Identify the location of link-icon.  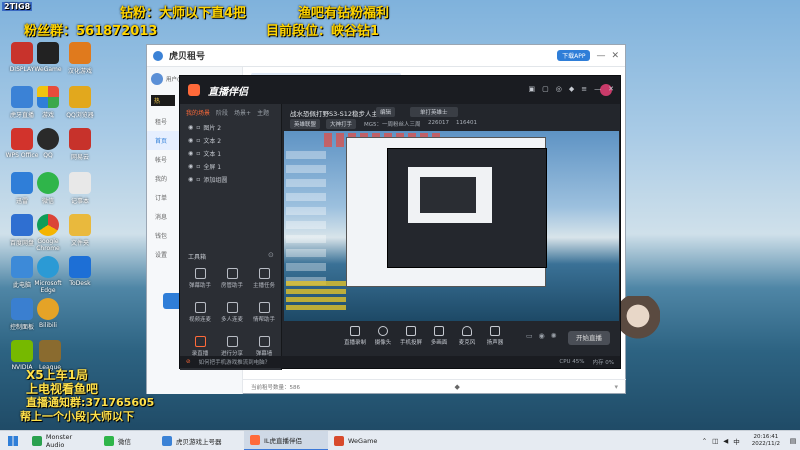
(200, 307).